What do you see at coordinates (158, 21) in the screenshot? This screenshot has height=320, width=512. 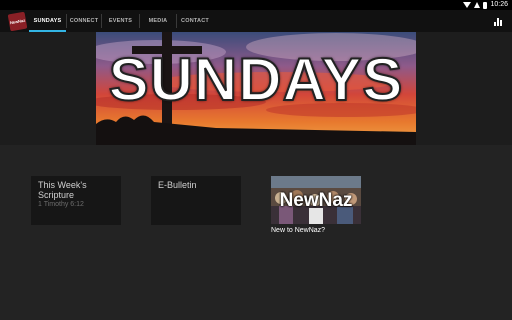 I see `tab-media: MEDIA` at bounding box center [158, 21].